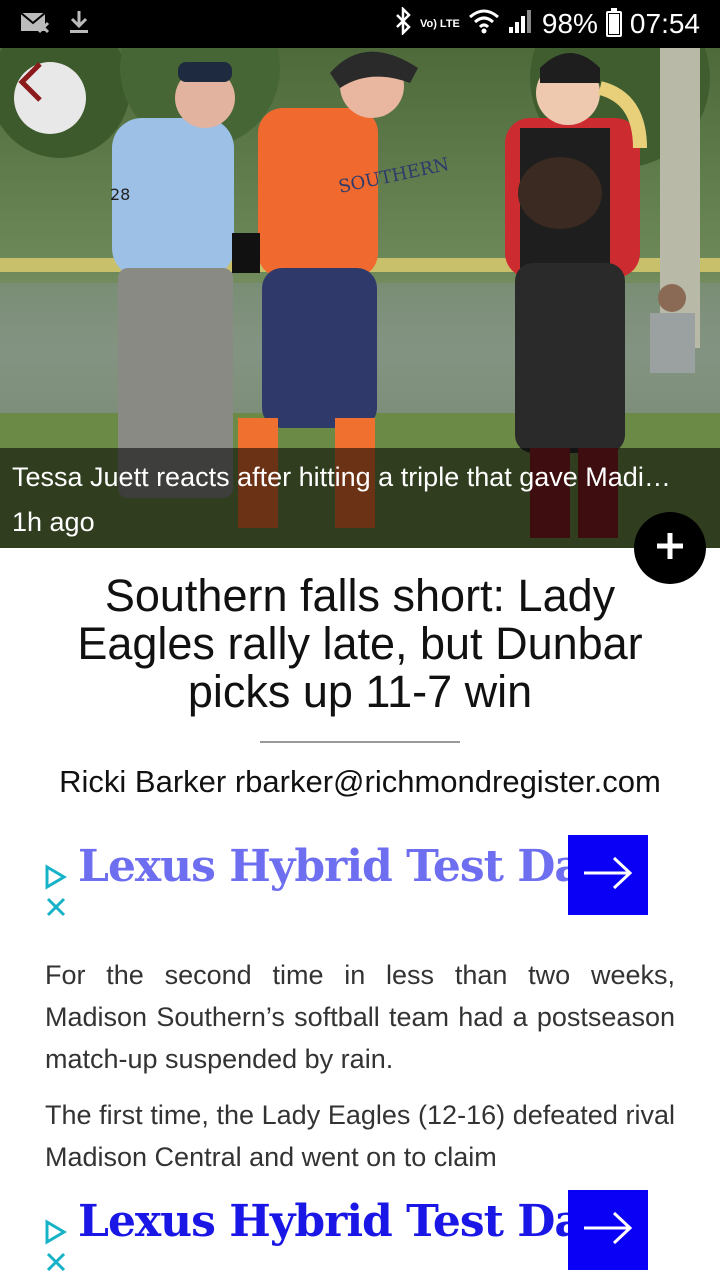 This screenshot has height=1280, width=720. I want to click on divider, so click(360, 742).